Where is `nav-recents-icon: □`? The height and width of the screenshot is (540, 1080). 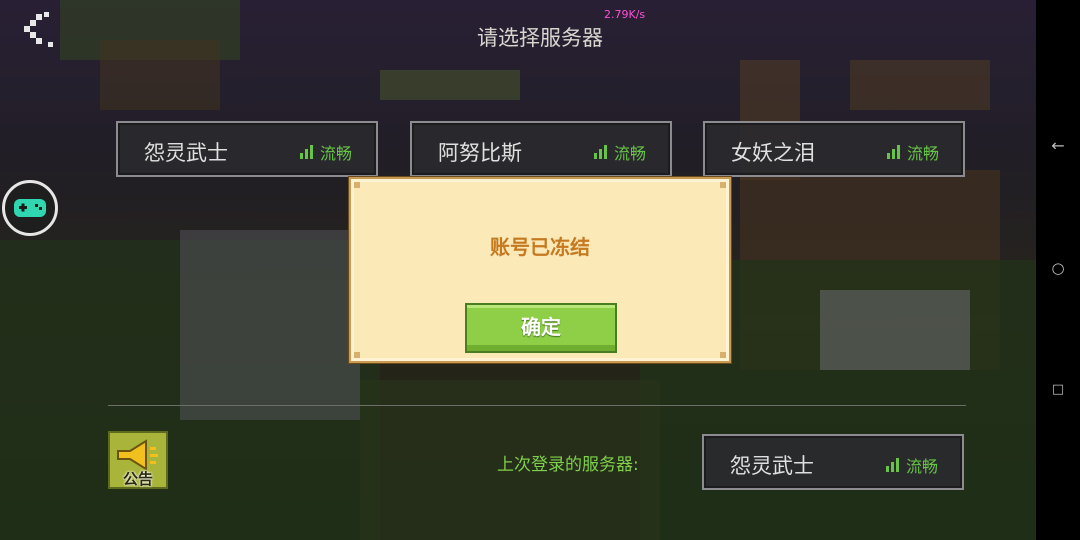 nav-recents-icon: □ is located at coordinates (1058, 389).